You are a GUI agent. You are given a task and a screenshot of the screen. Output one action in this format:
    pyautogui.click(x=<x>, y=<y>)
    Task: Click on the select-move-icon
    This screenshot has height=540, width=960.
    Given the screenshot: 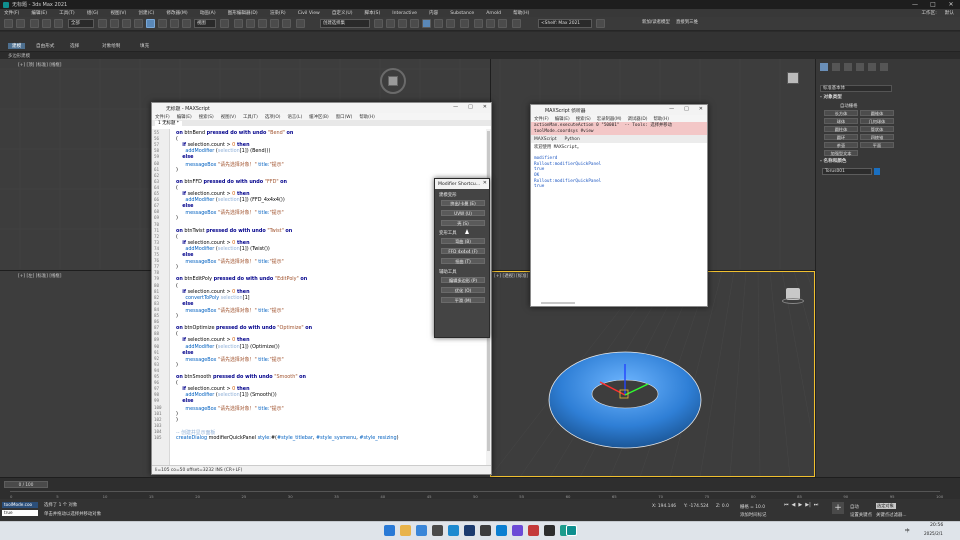 What is the action you would take?
    pyautogui.click(x=150, y=23)
    